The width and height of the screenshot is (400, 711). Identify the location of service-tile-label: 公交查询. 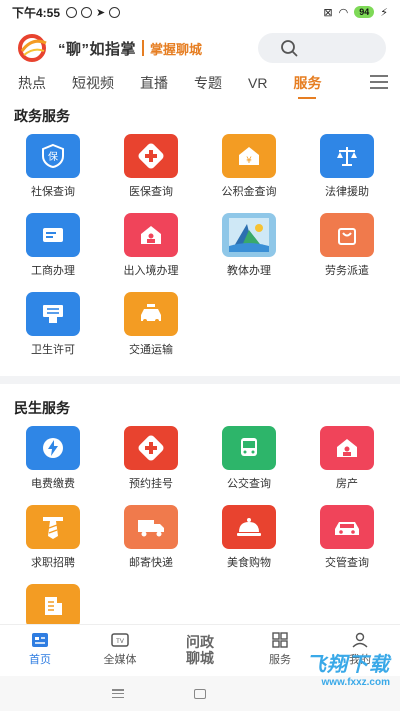
(249, 484).